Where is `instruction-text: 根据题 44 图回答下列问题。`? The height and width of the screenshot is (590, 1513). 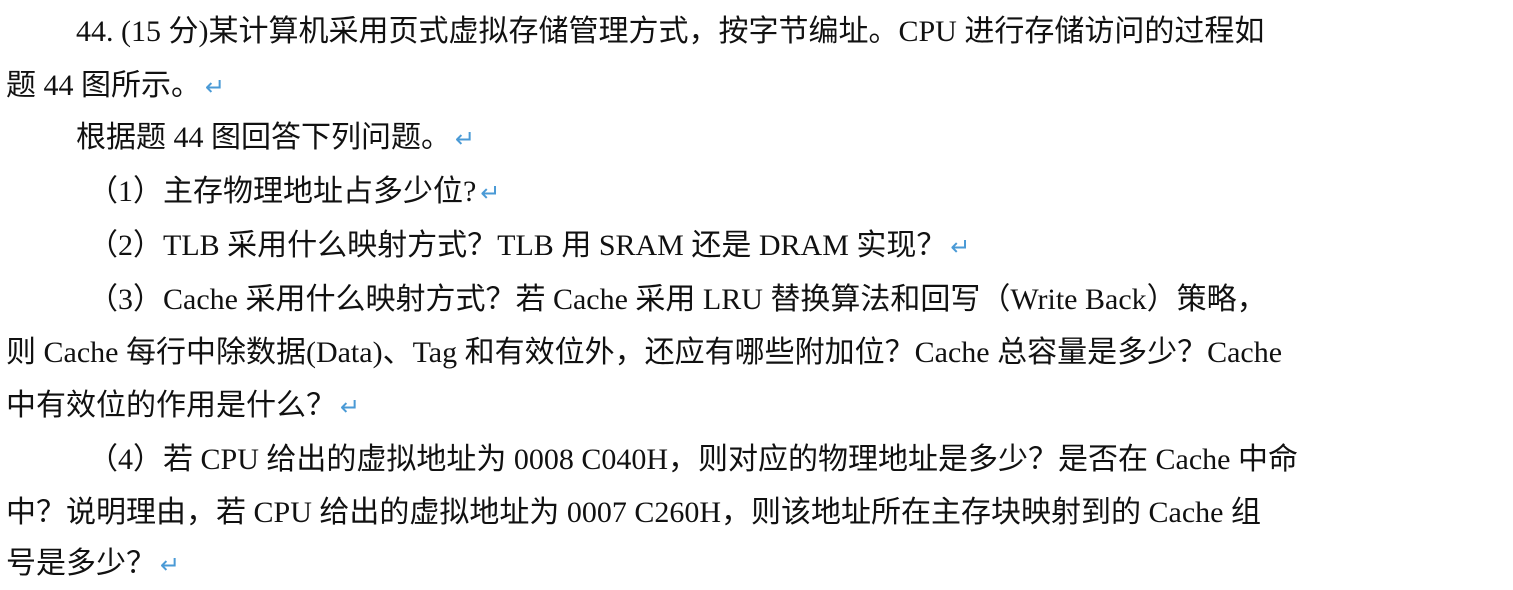 instruction-text: 根据题 44 图回答下列问题。 is located at coordinates (263, 137).